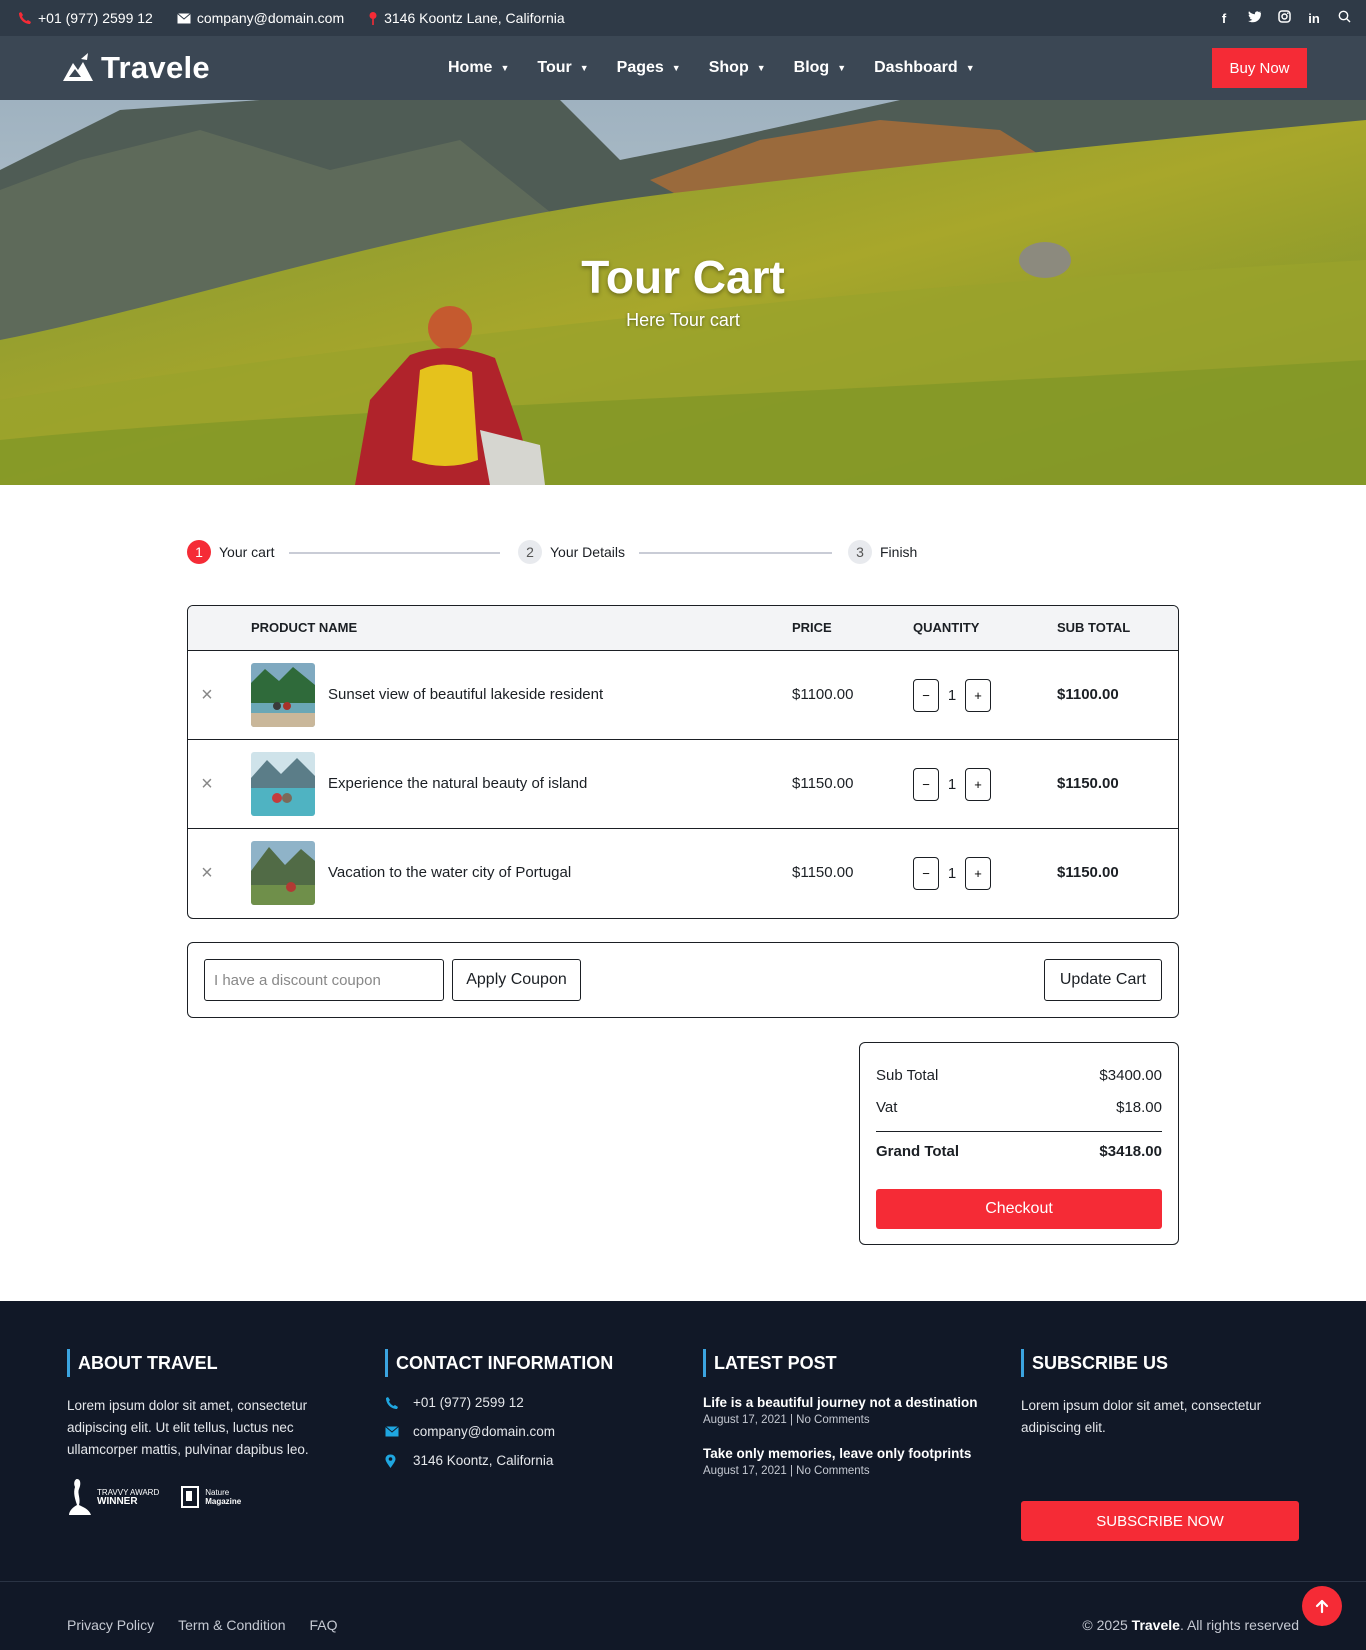 This screenshot has height=1650, width=1366. I want to click on award-1-bottom: WINNER, so click(117, 1501).